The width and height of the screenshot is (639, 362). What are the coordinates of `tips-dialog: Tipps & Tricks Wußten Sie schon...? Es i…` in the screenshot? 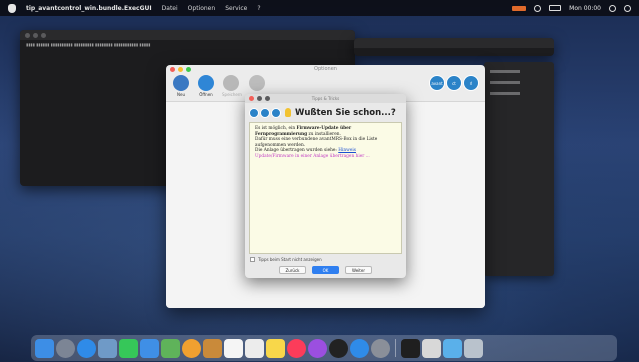 It's located at (325, 186).